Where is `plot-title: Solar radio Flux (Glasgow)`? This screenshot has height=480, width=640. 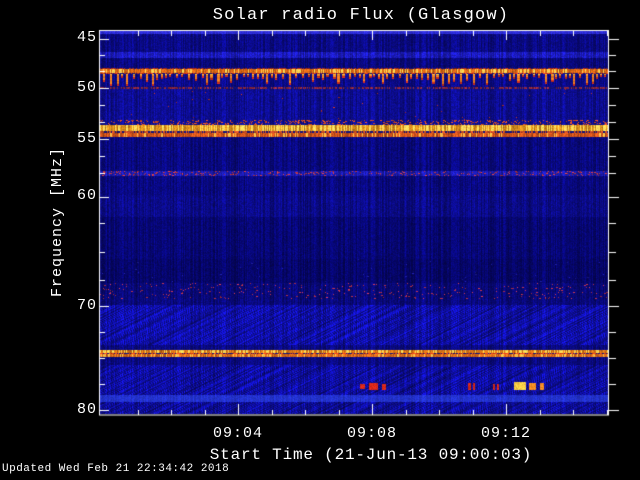
plot-title: Solar radio Flux (Glasgow) is located at coordinates (361, 15).